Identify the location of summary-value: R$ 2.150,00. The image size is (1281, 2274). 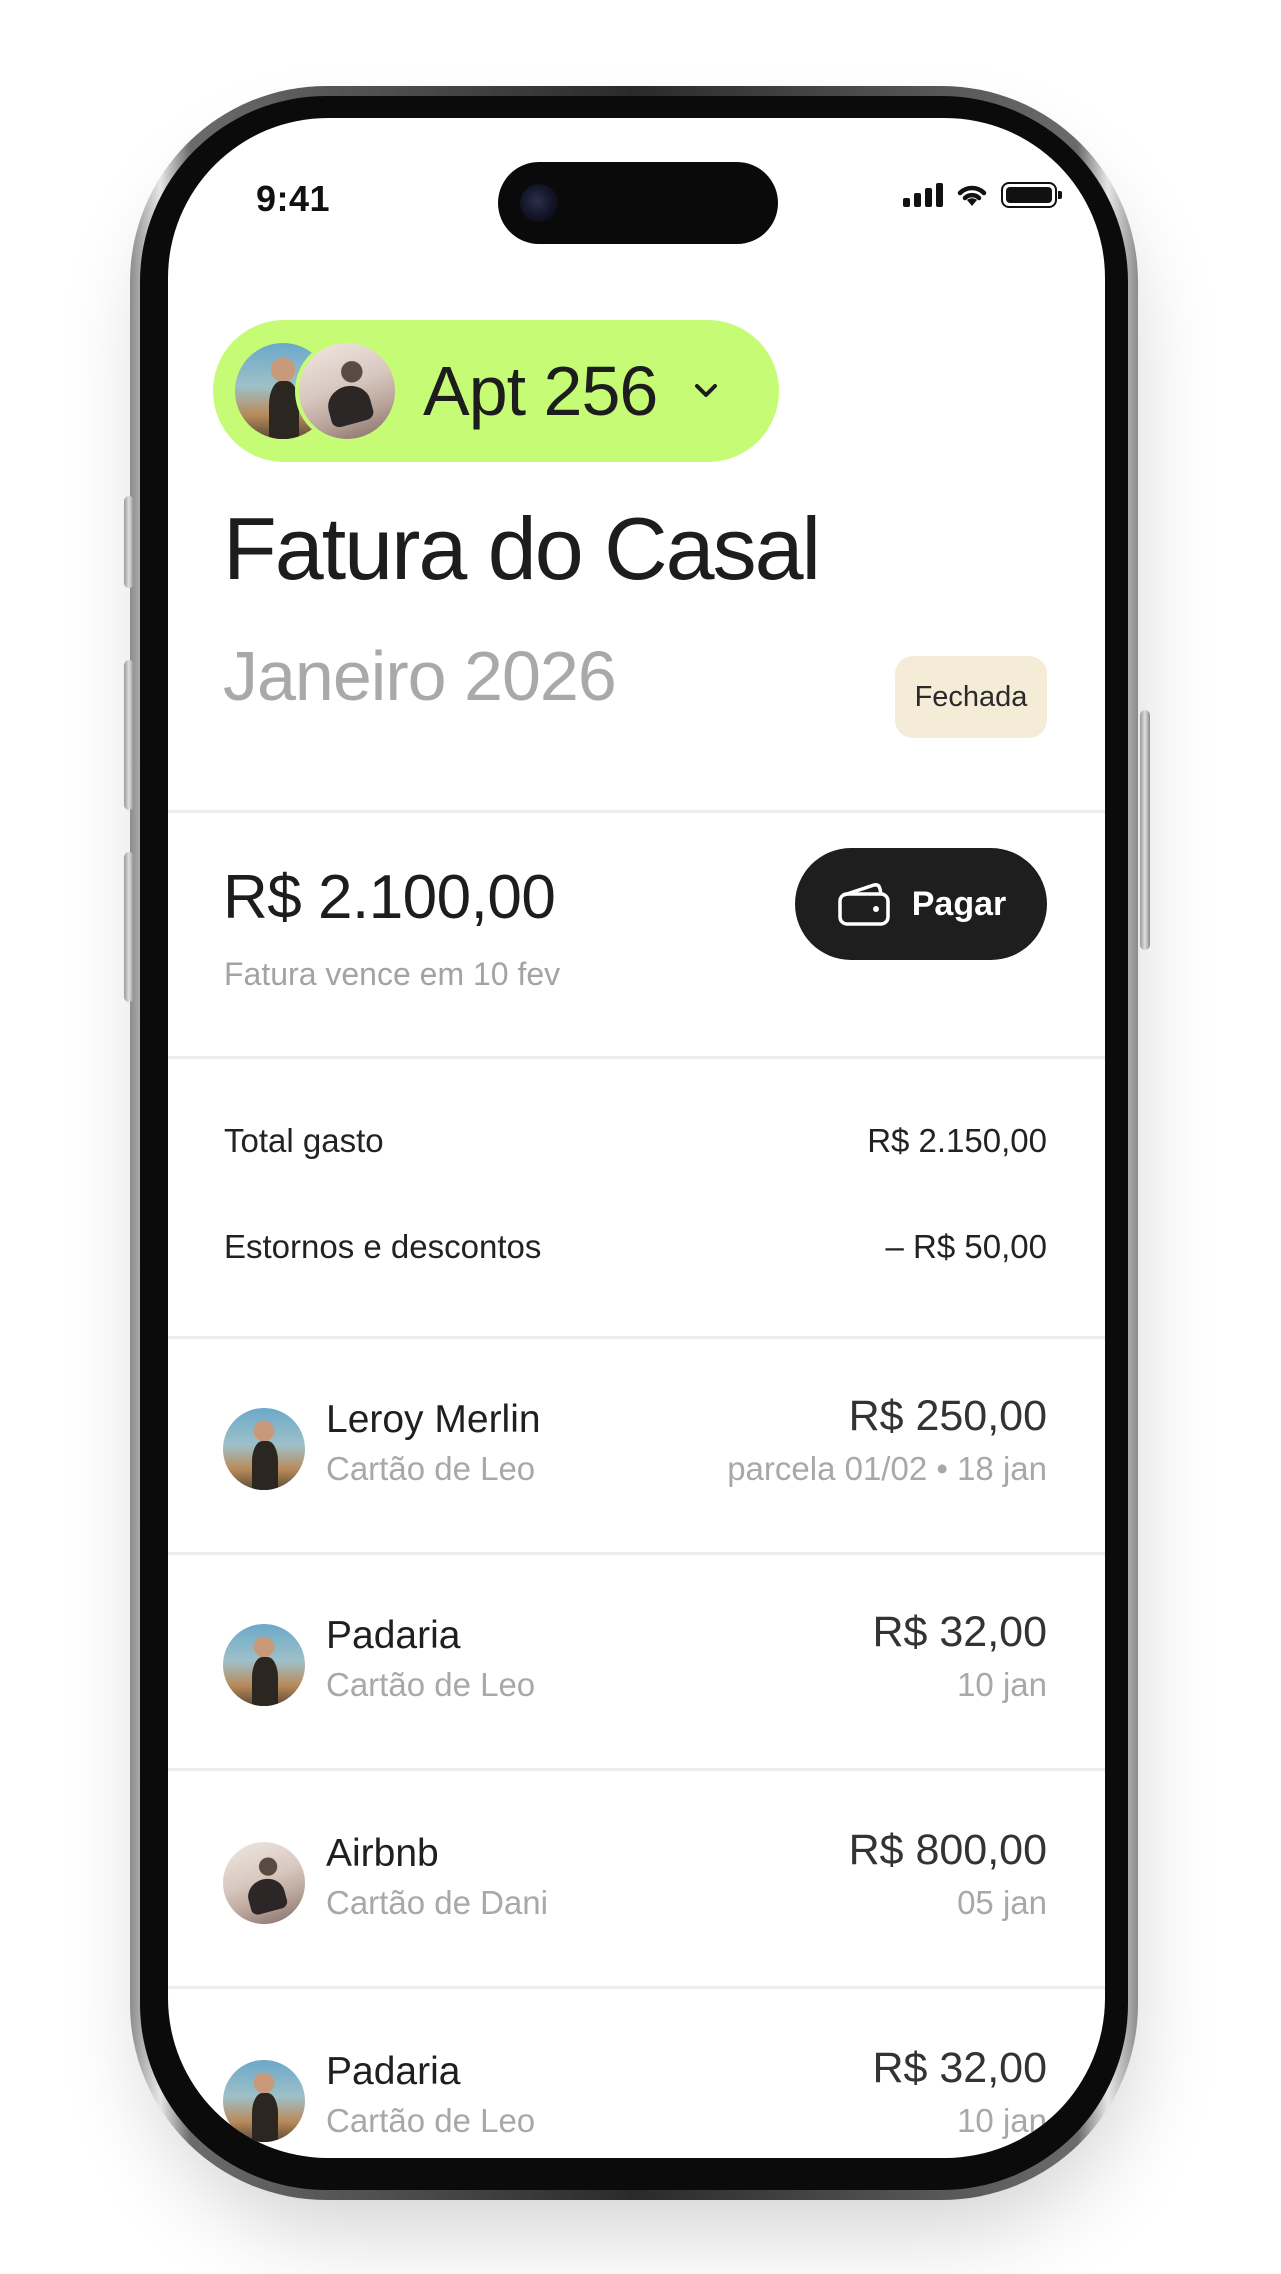
(957, 1140).